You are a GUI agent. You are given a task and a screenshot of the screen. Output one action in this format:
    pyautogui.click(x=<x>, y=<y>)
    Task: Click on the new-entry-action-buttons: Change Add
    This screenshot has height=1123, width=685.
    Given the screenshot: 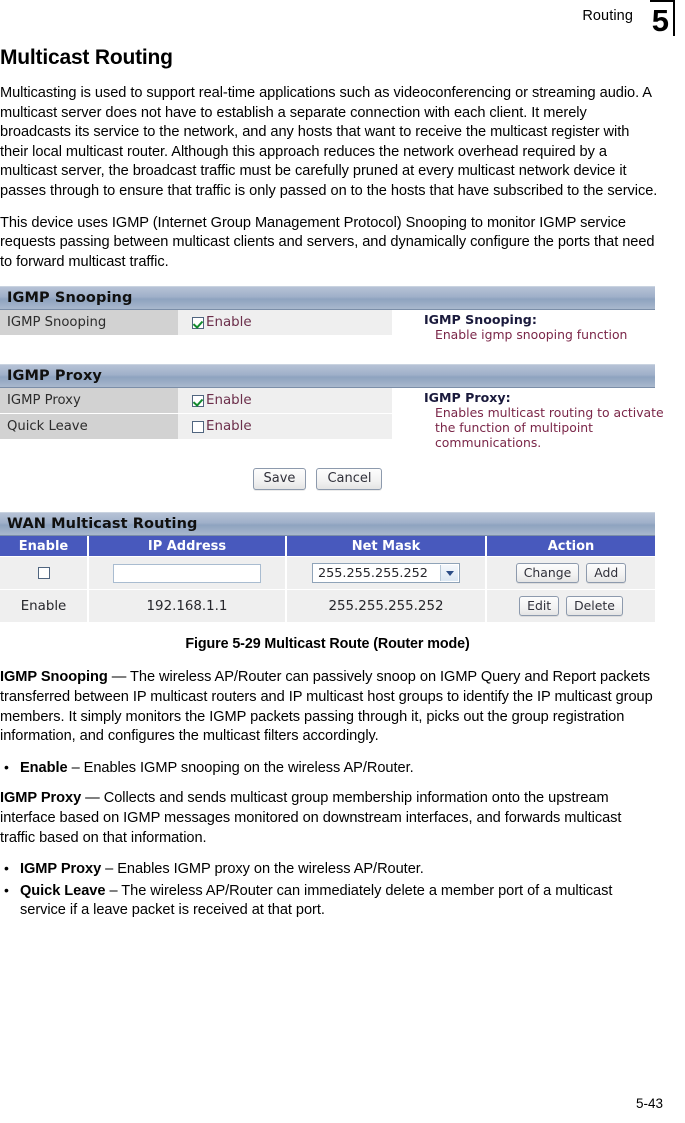 What is the action you would take?
    pyautogui.click(x=571, y=573)
    